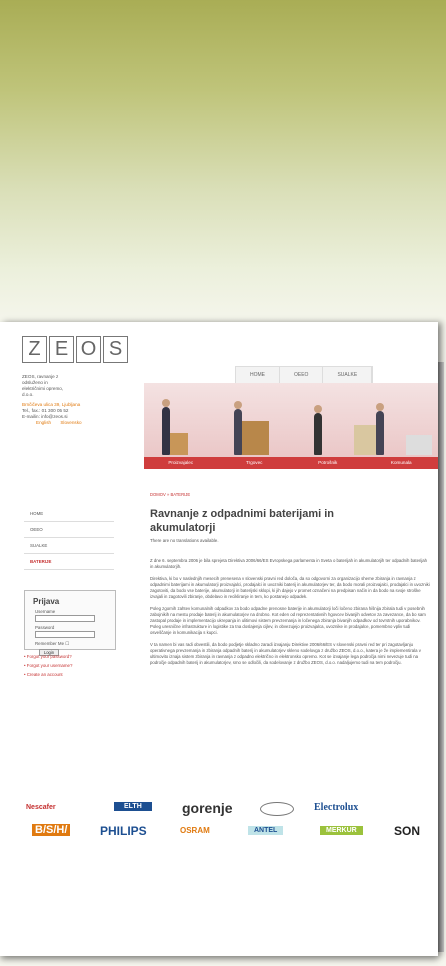 The height and width of the screenshot is (966, 446). Describe the element at coordinates (407, 831) in the screenshot. I see `brand-logo: SON` at that location.